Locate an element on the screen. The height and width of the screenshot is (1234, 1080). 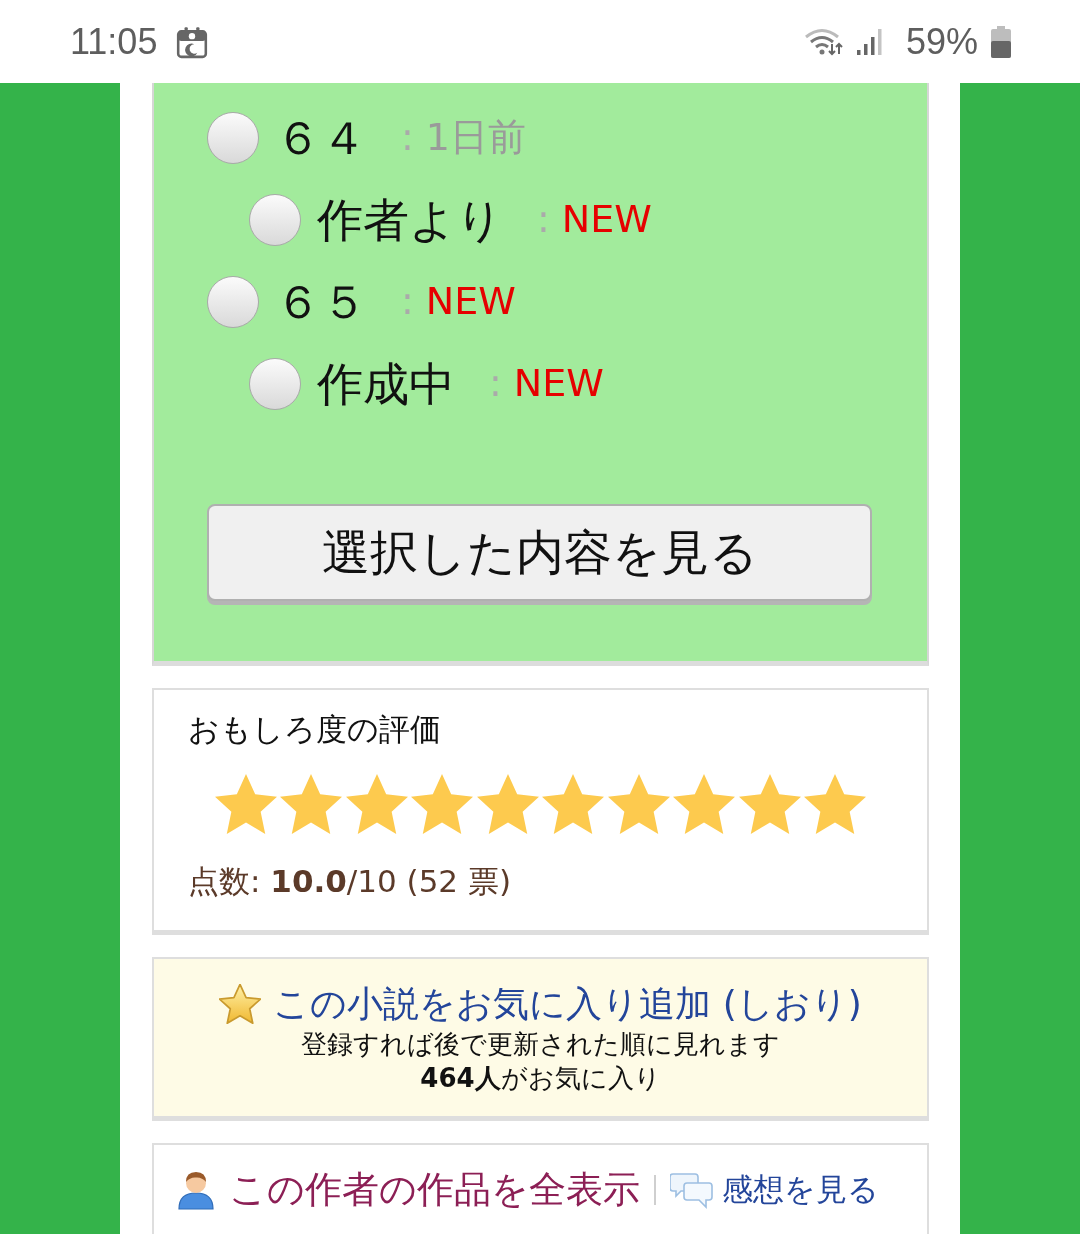
calendar-icon is located at coordinates (192, 41).